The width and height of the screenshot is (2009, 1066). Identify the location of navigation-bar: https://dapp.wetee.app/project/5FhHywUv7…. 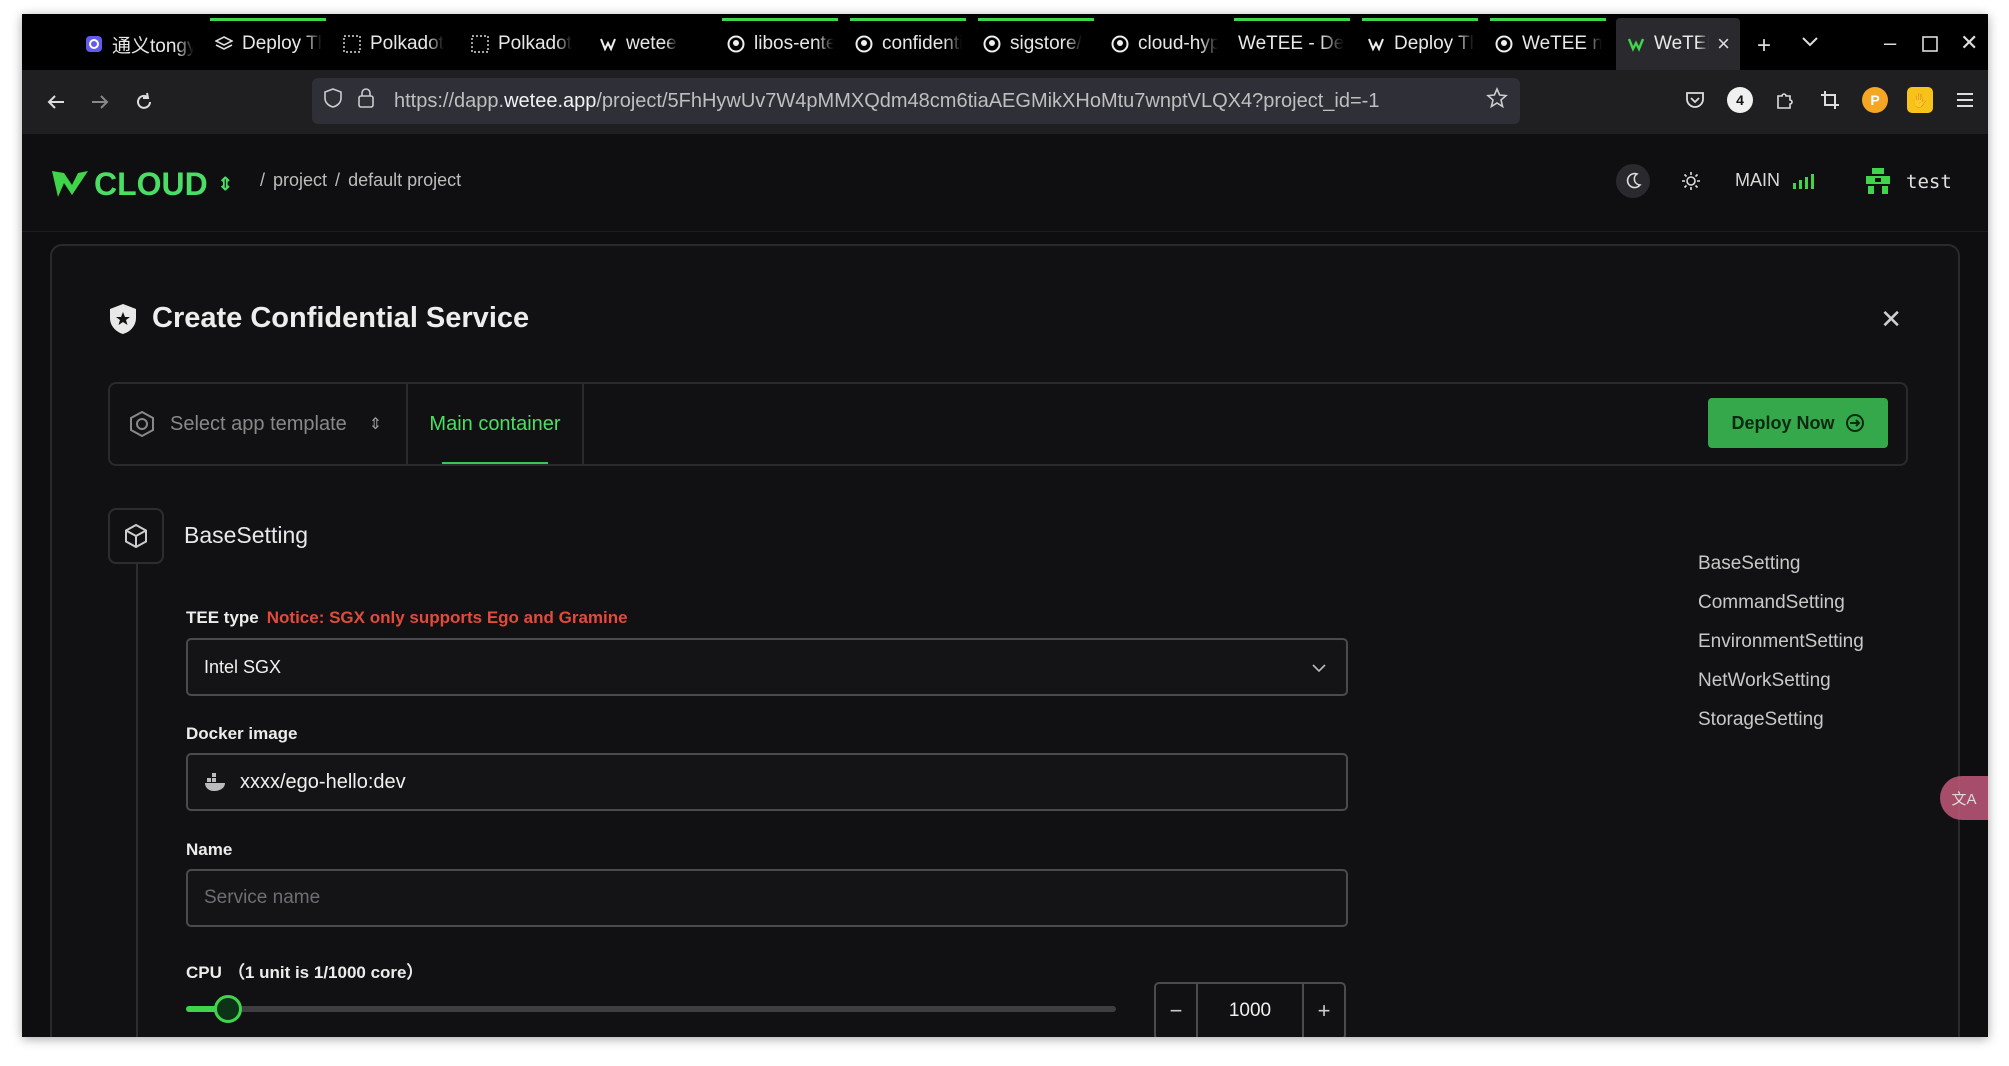
(1005, 102).